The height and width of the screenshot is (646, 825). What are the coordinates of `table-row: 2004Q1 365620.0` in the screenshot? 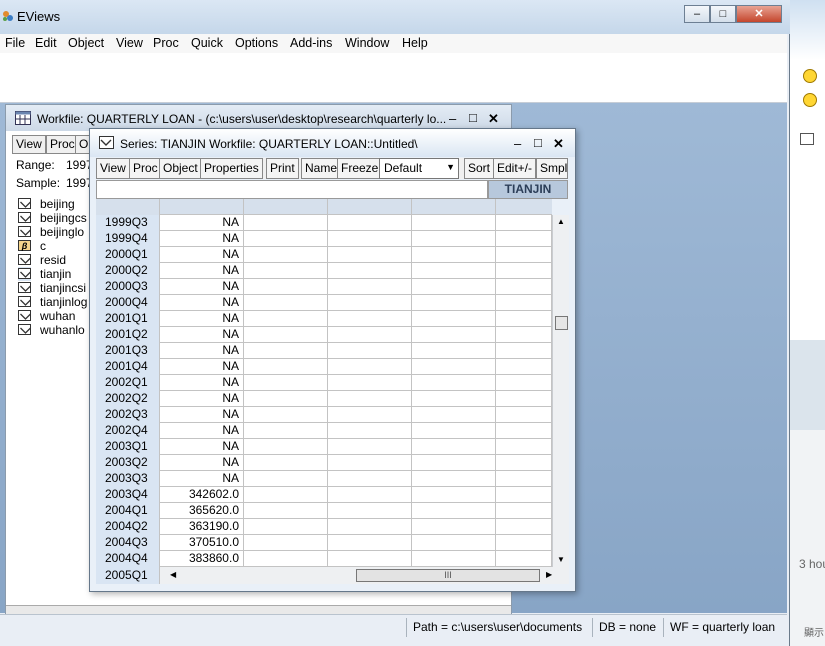 It's located at (324, 511).